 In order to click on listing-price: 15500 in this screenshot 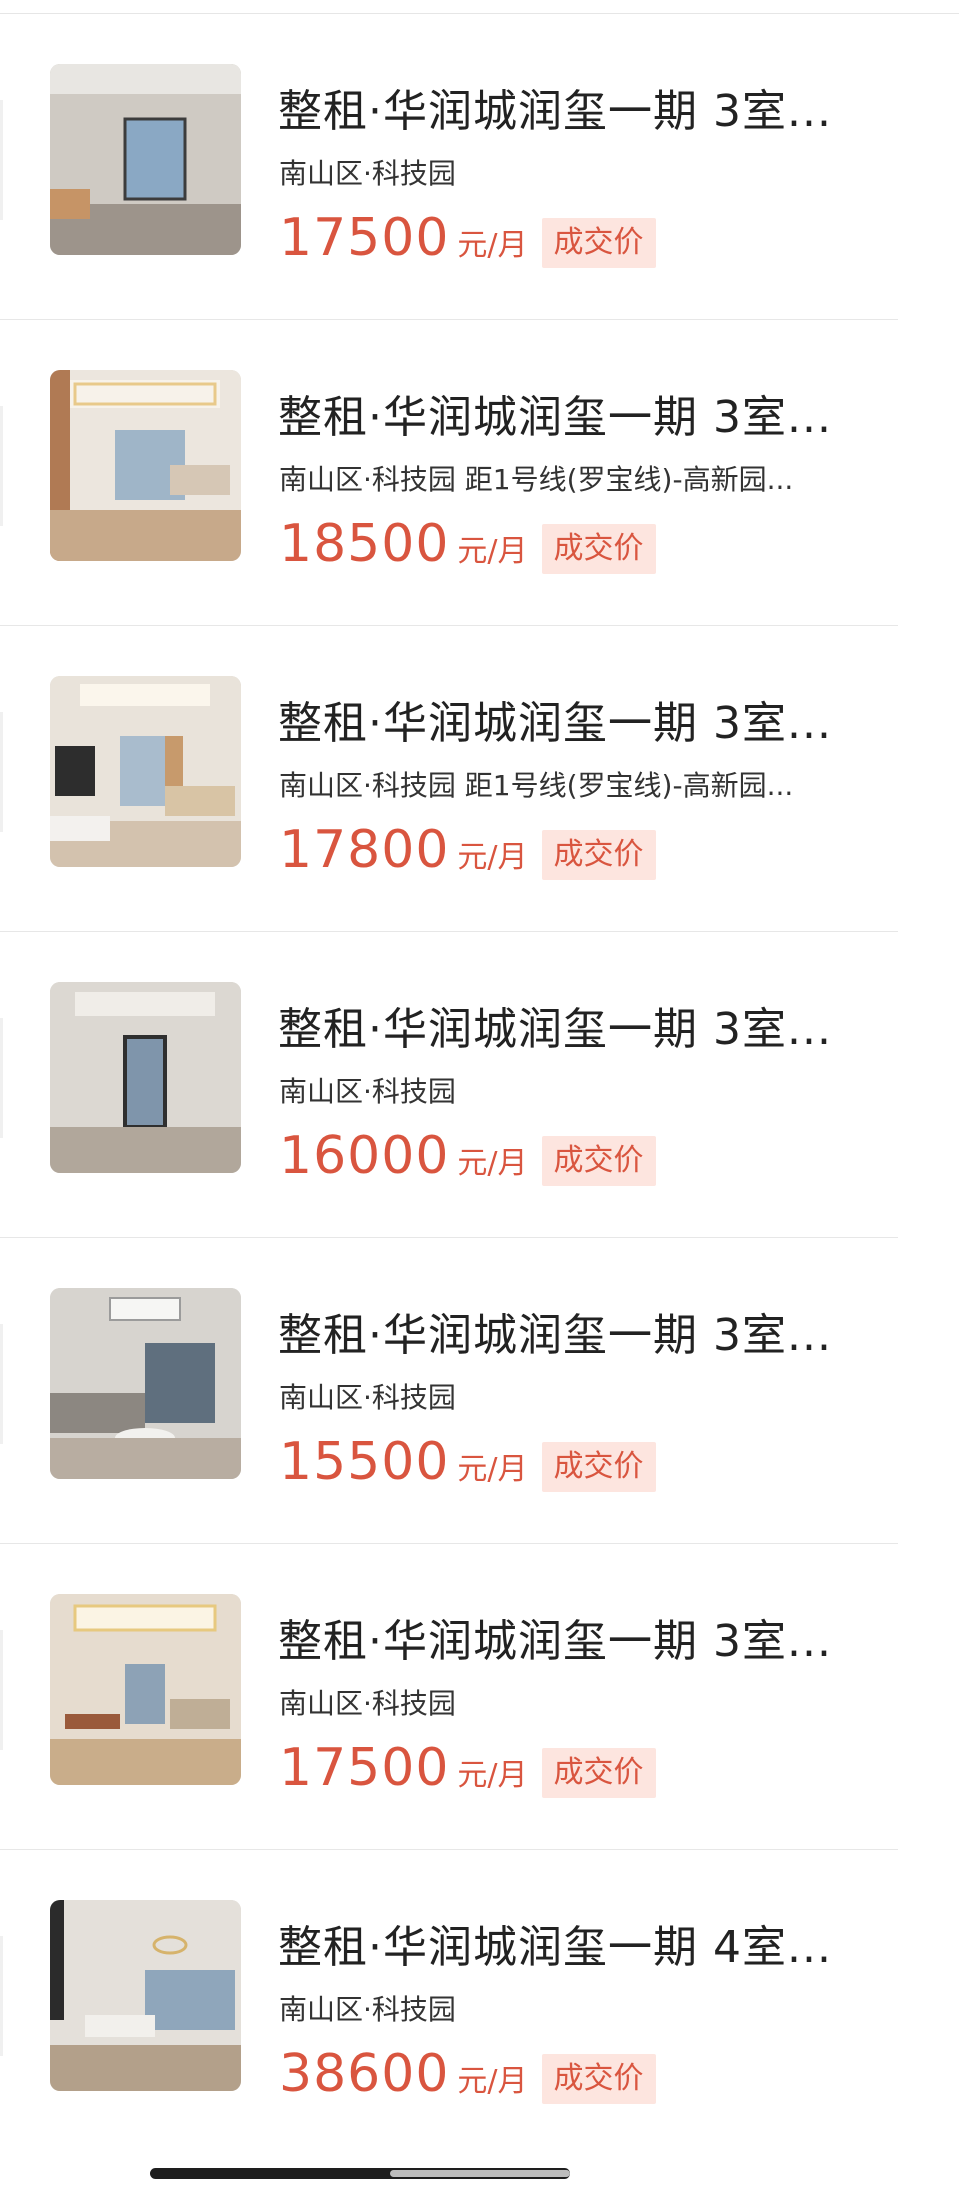, I will do `click(364, 1462)`.